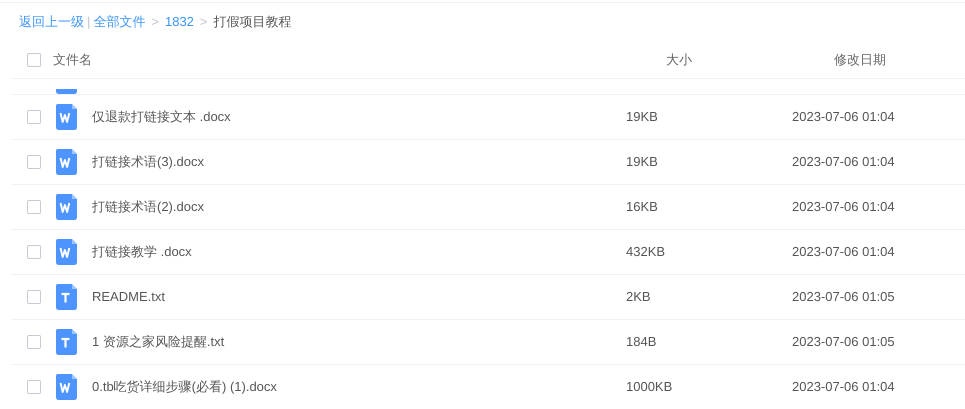 Image resolution: width=965 pixels, height=409 pixels. What do you see at coordinates (148, 206) in the screenshot?
I see `file-name: 打链接术语(2).docx` at bounding box center [148, 206].